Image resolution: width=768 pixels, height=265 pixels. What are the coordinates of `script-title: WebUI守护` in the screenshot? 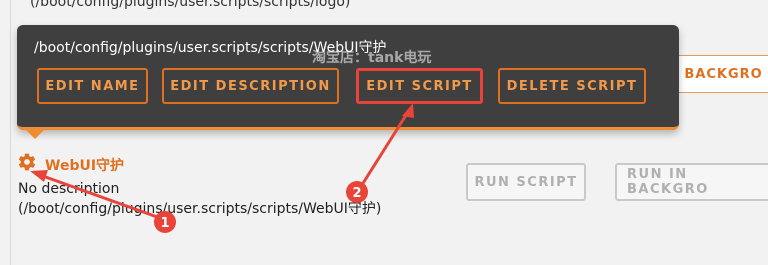 It's located at (84, 165).